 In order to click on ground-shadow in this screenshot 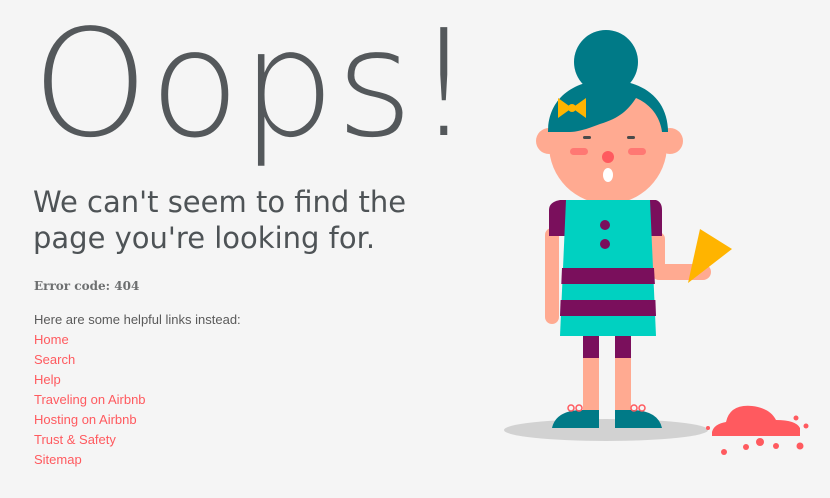, I will do `click(606, 430)`.